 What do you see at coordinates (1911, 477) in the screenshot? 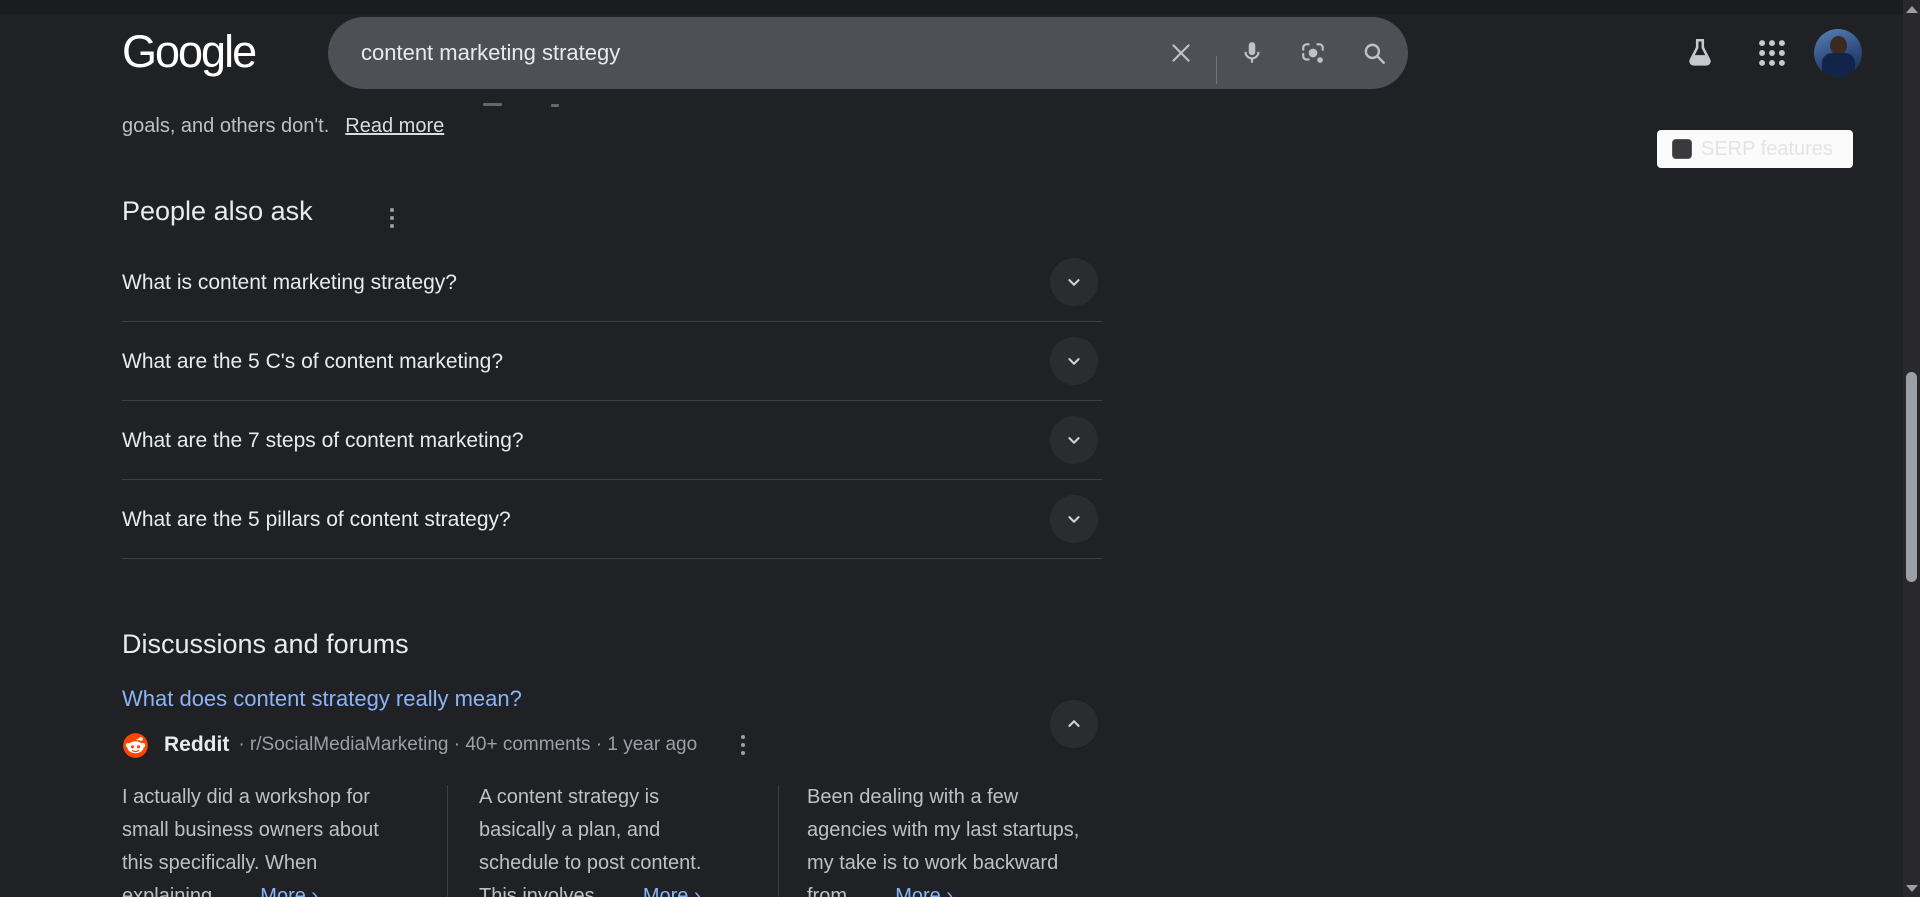
I see `scrollbar-thumb` at bounding box center [1911, 477].